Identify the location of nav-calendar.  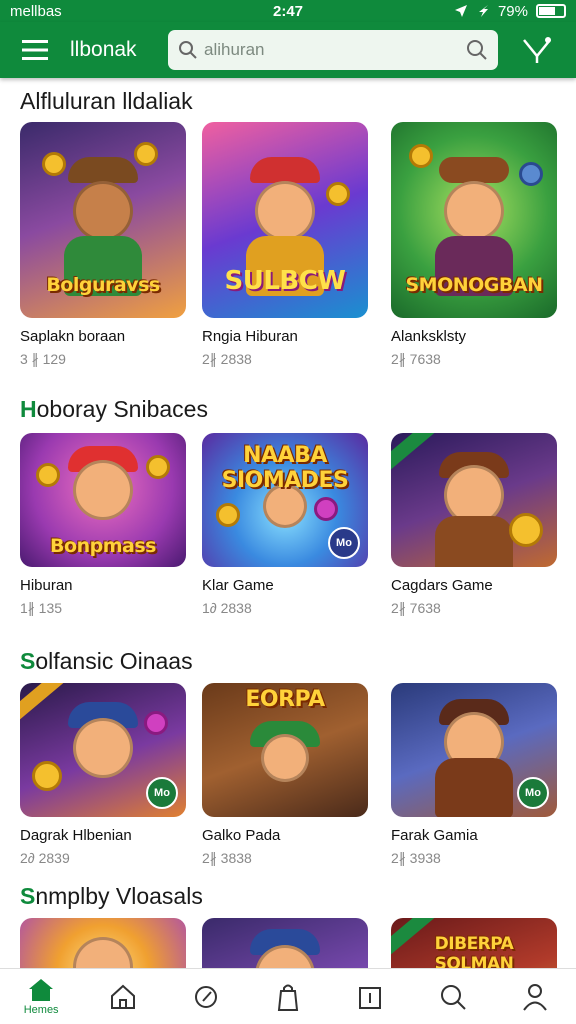
(370, 996).